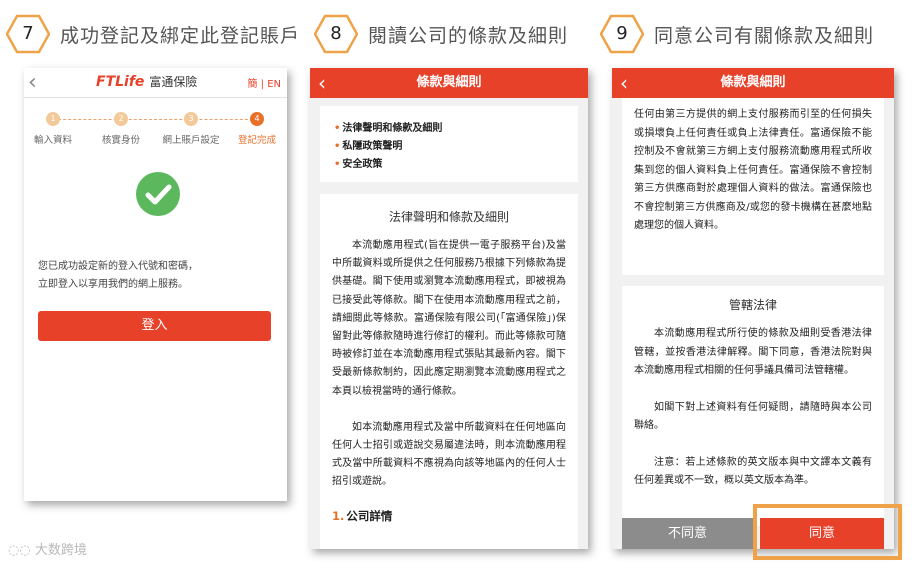 This screenshot has width=912, height=569. I want to click on agree-highlight-frame, so click(827, 532).